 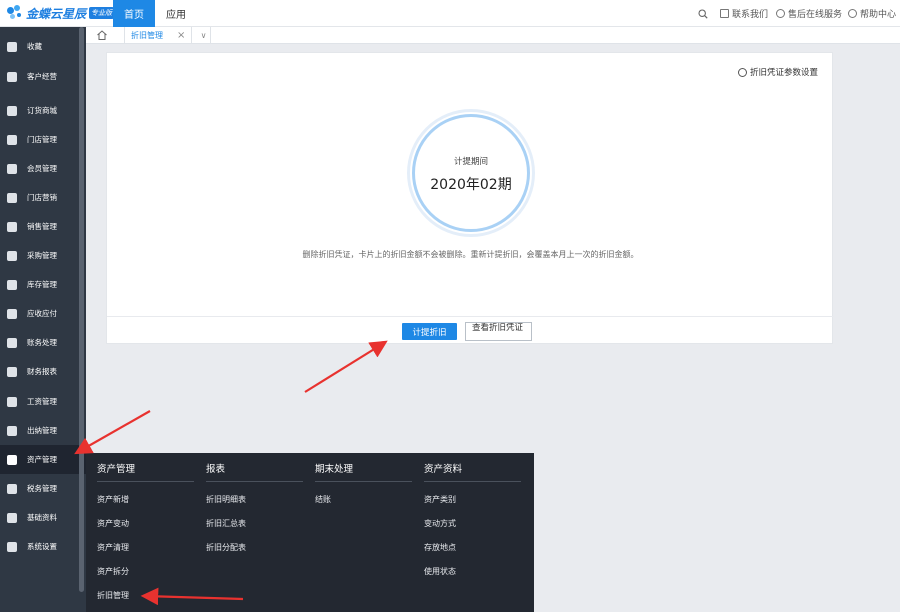 What do you see at coordinates (440, 571) in the screenshot?
I see `flyout-menu-item: 使用状态` at bounding box center [440, 571].